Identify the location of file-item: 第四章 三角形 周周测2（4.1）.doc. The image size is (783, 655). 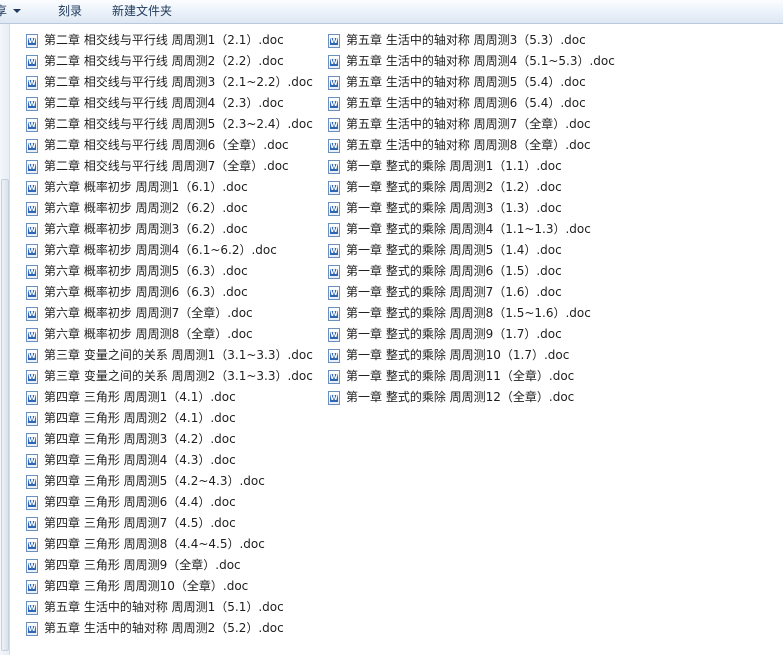
(169, 418).